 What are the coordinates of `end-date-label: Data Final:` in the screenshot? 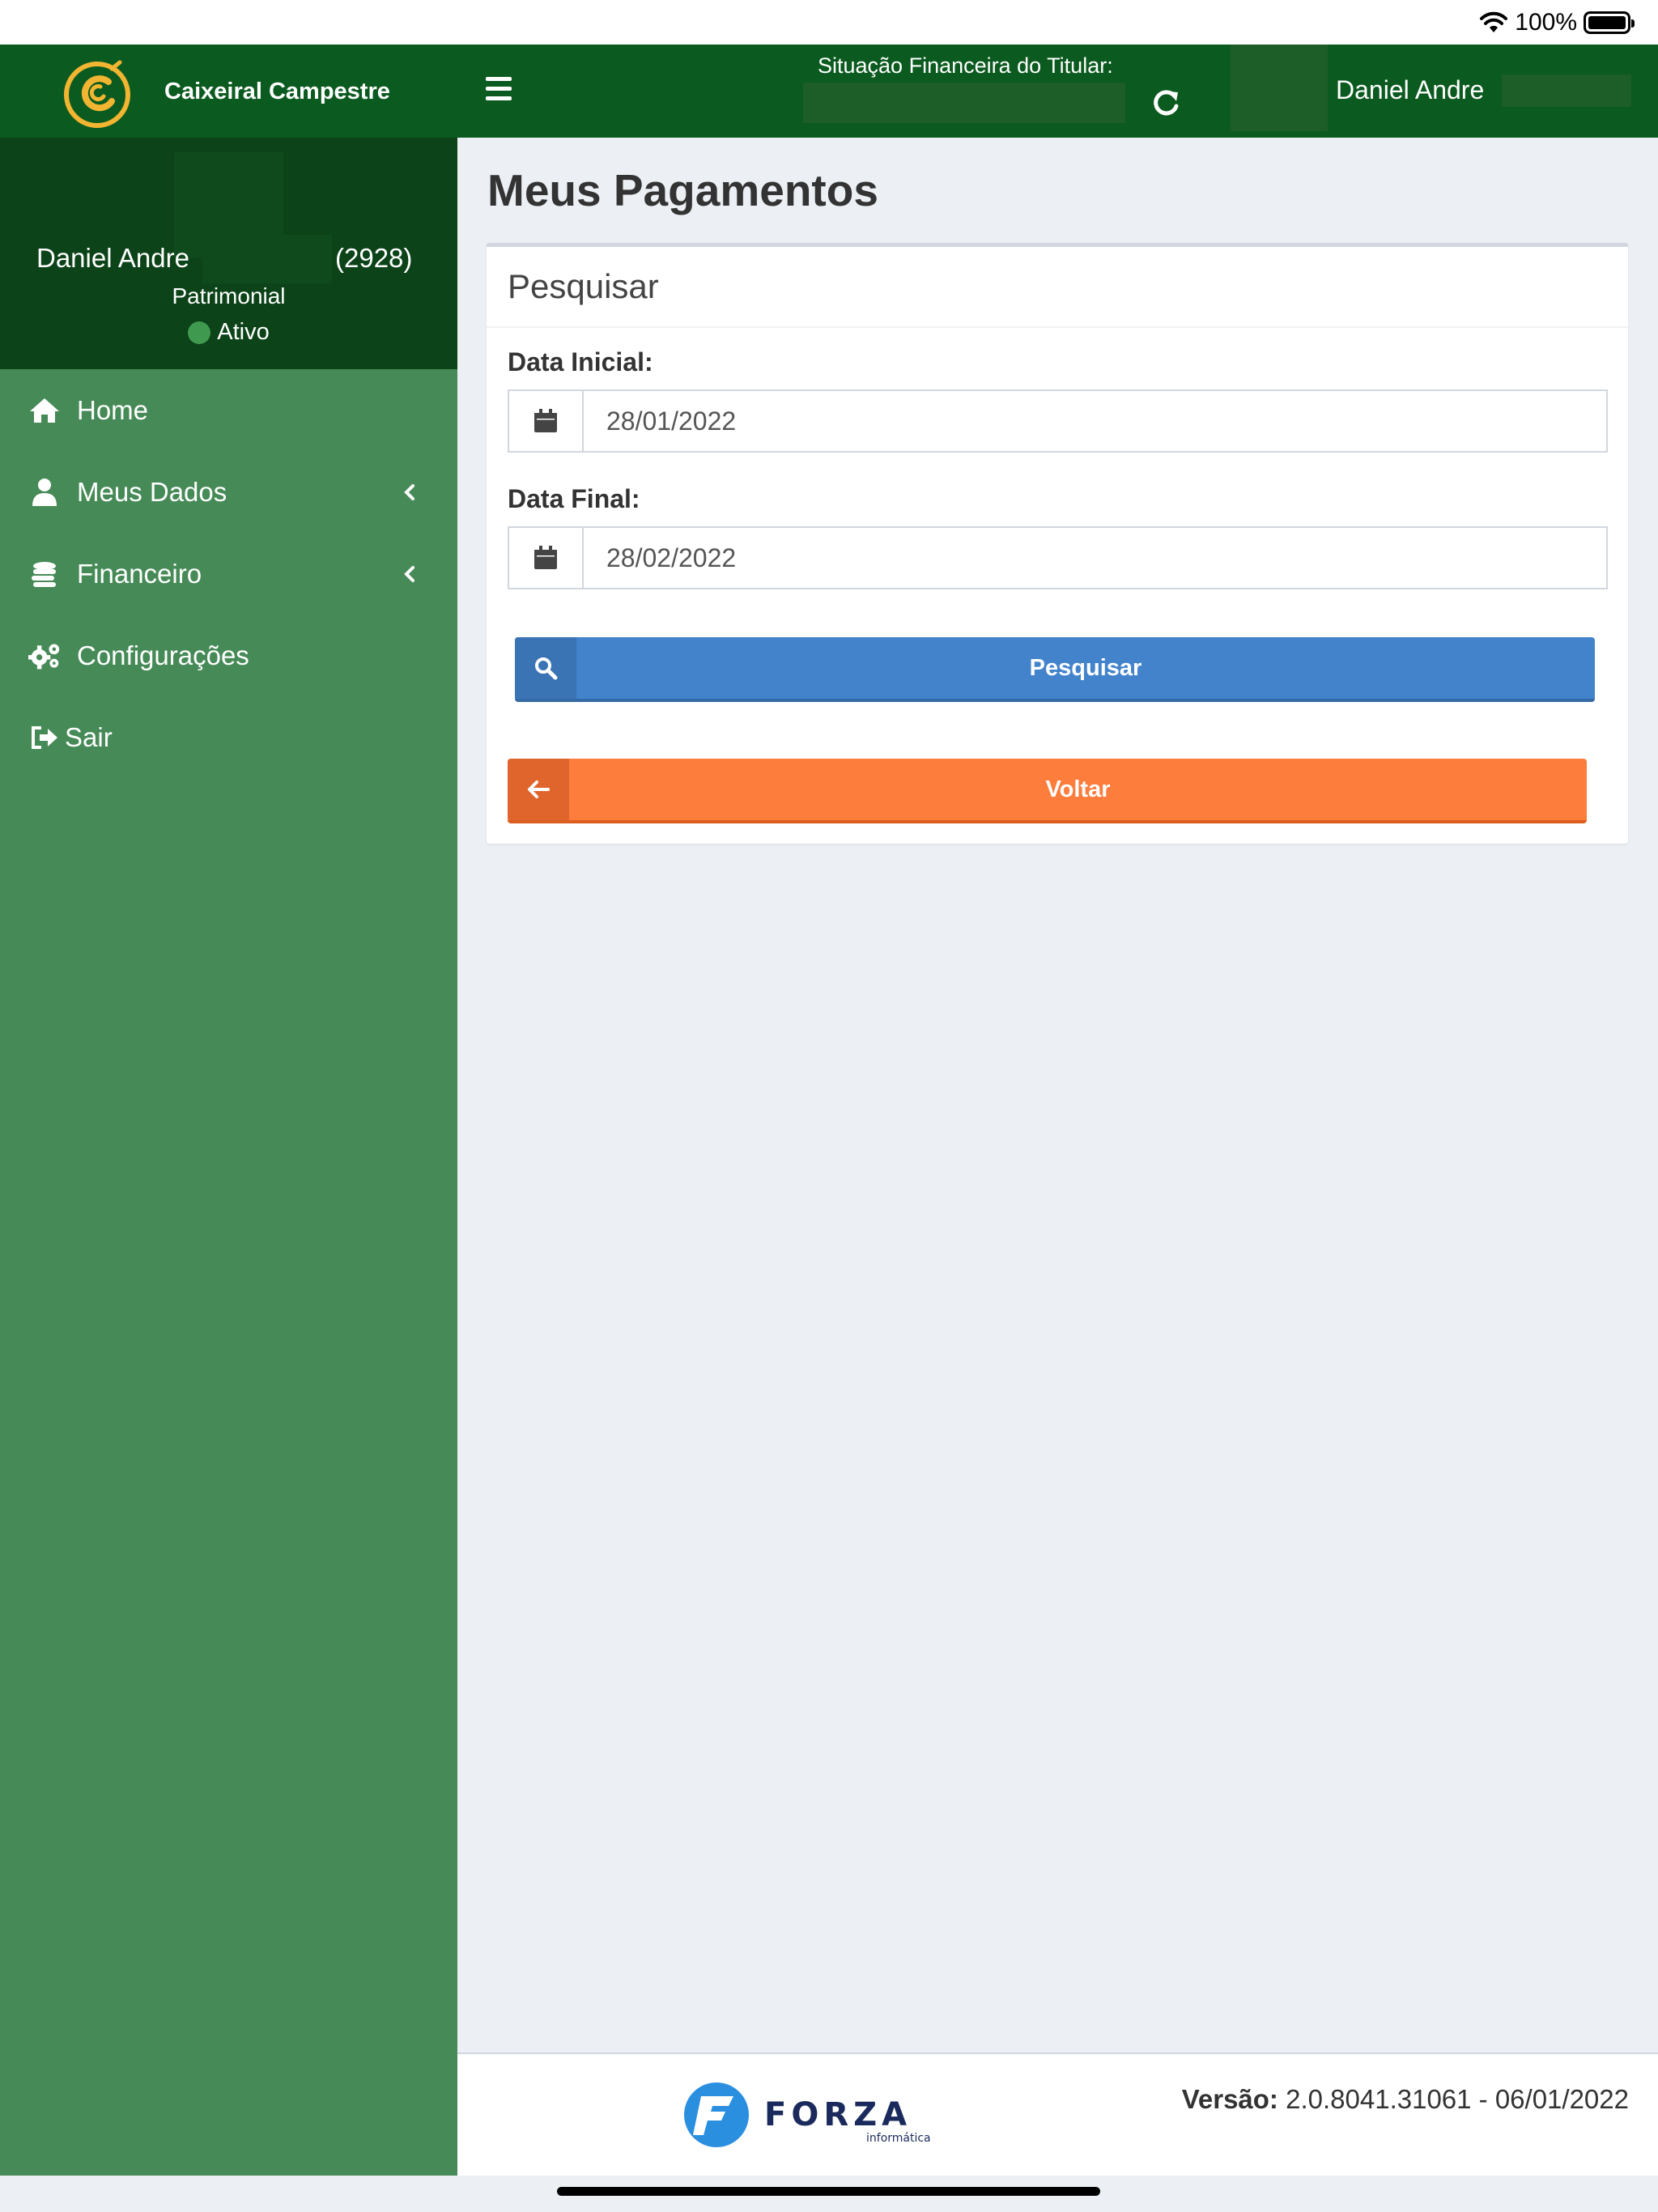 It's located at (574, 499).